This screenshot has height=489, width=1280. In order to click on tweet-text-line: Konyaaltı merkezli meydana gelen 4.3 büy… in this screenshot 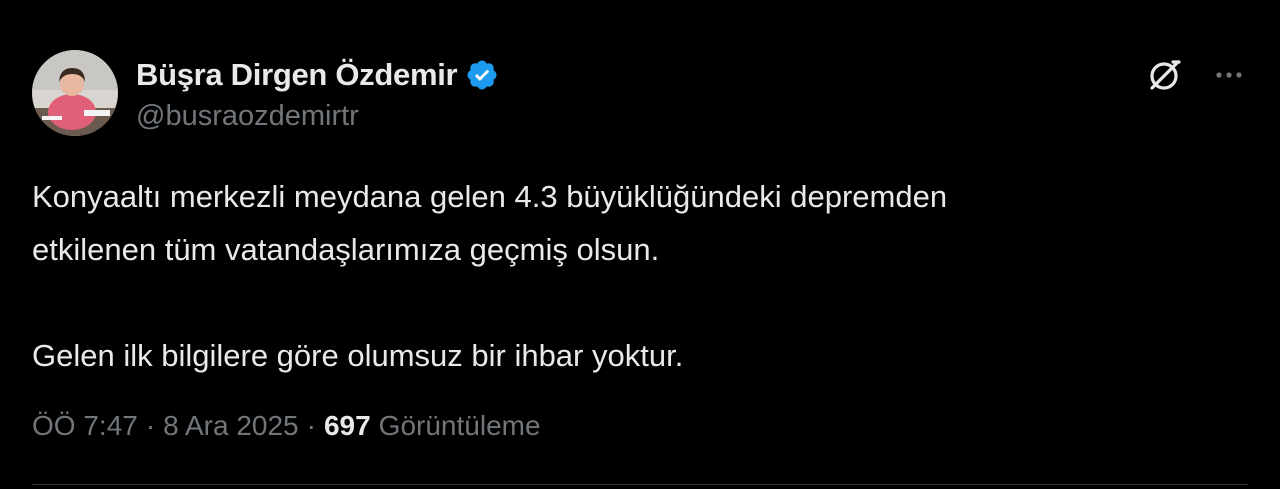, I will do `click(490, 196)`.